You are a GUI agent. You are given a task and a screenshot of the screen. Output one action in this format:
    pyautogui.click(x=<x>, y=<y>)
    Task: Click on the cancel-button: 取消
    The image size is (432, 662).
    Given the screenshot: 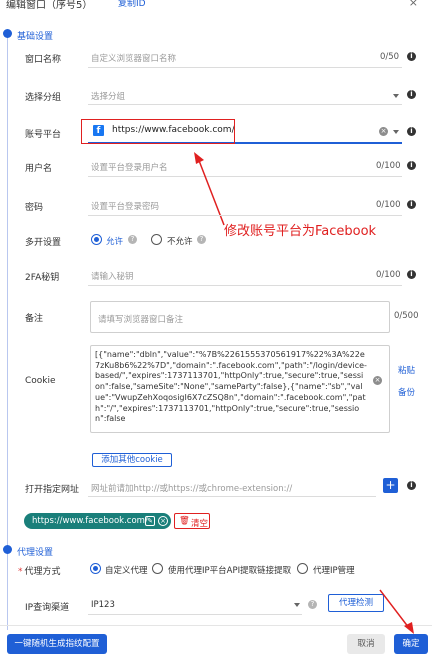 What is the action you would take?
    pyautogui.click(x=366, y=644)
    